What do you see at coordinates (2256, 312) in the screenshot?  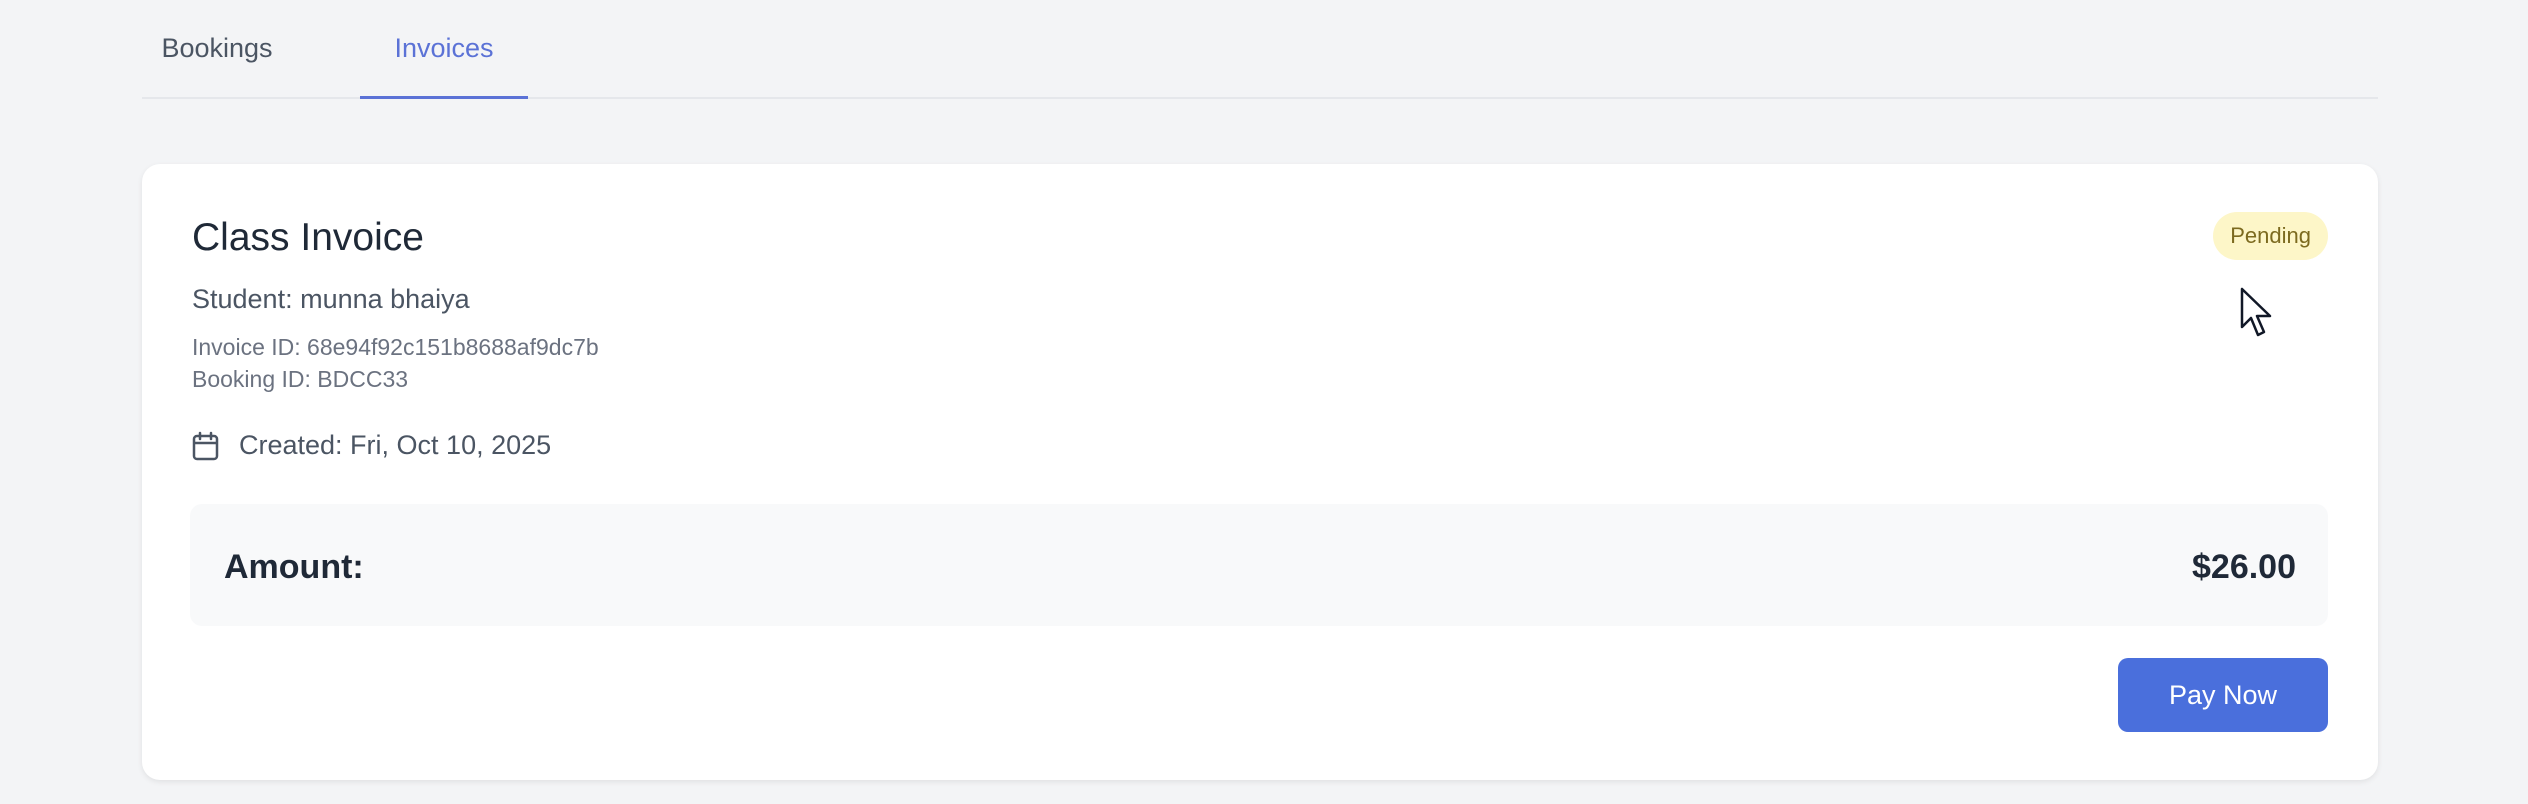 I see `mouse-cursor-icon` at bounding box center [2256, 312].